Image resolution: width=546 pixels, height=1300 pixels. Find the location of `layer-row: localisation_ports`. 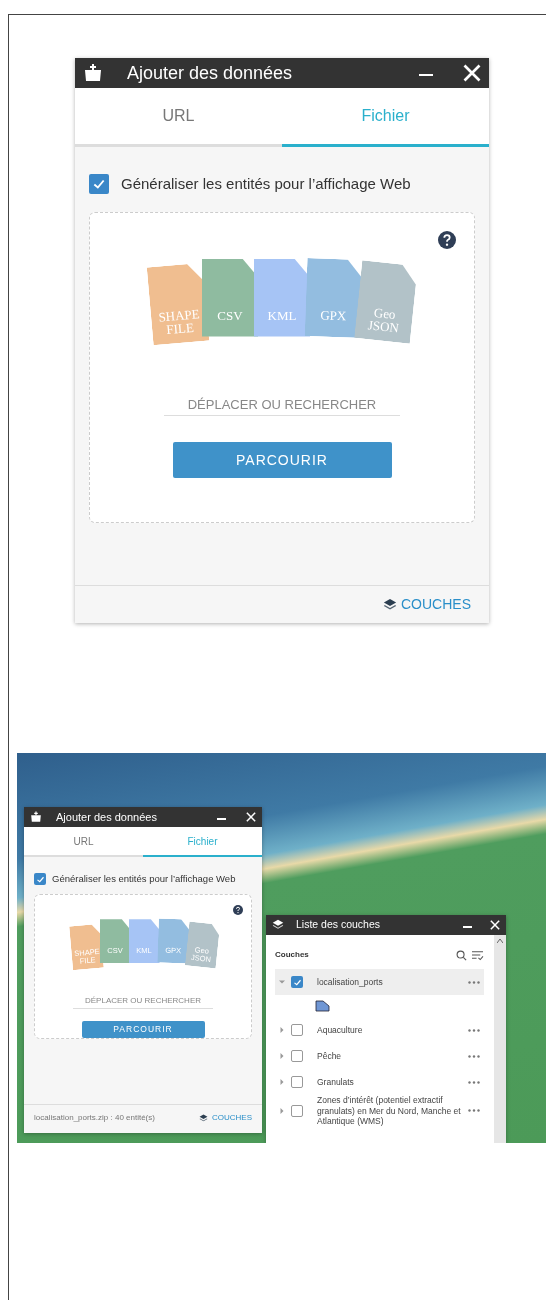

layer-row: localisation_ports is located at coordinates (379, 982).